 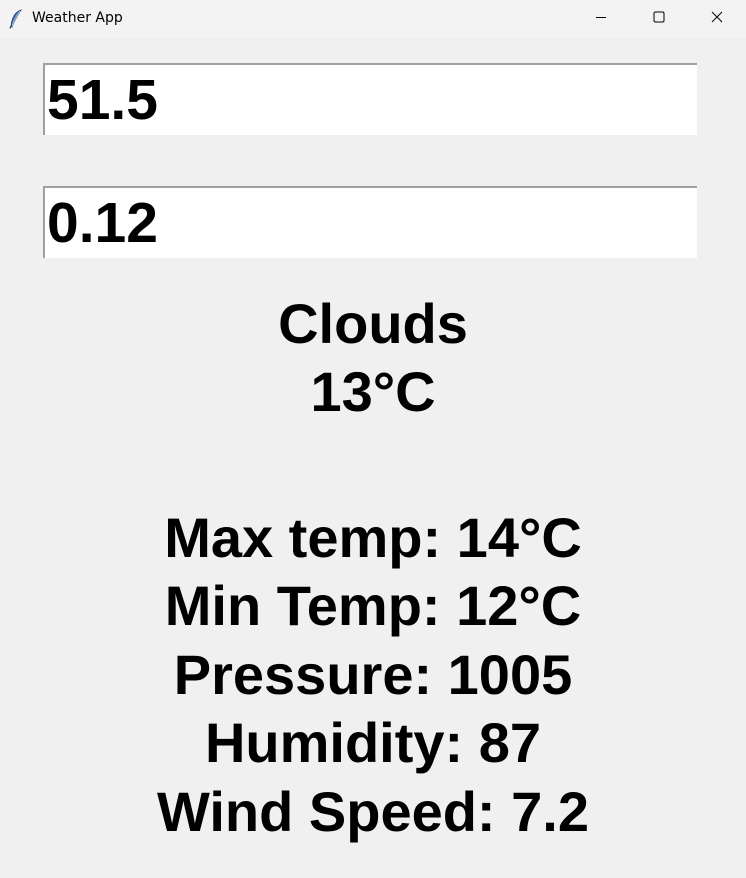 What do you see at coordinates (77, 18) in the screenshot?
I see `window-title: Weather App` at bounding box center [77, 18].